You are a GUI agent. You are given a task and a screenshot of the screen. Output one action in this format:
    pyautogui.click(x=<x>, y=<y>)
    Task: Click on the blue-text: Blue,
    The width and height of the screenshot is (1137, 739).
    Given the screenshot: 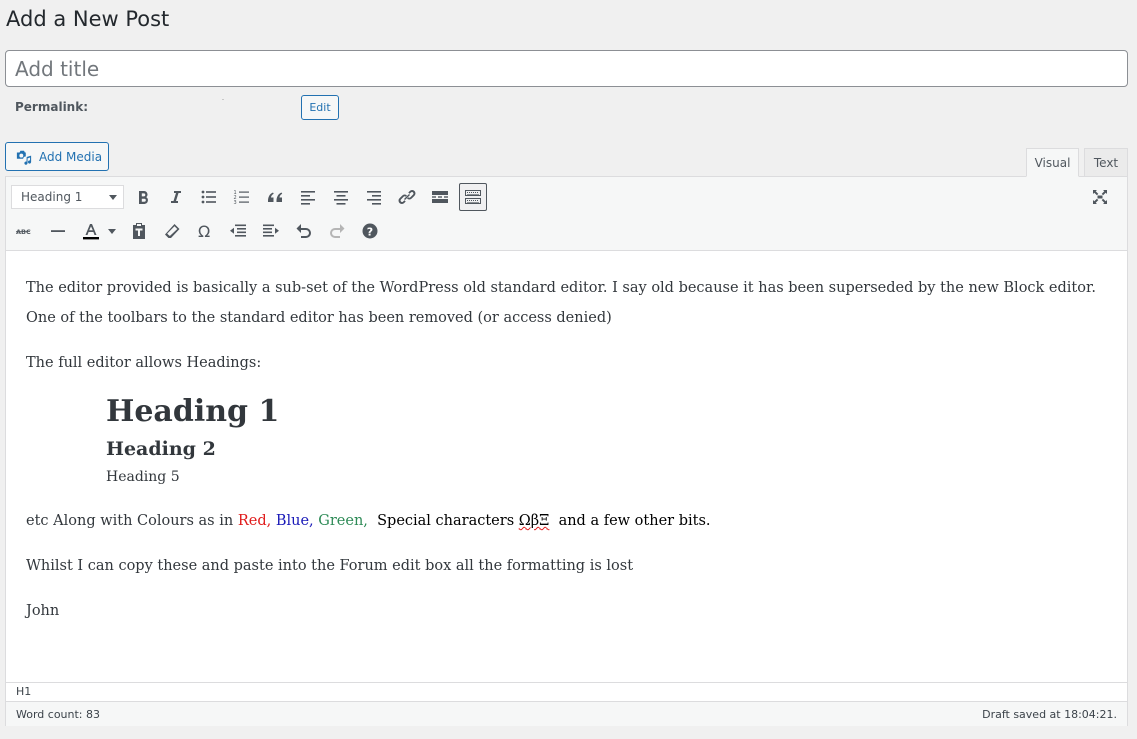 What is the action you would take?
    pyautogui.click(x=294, y=521)
    